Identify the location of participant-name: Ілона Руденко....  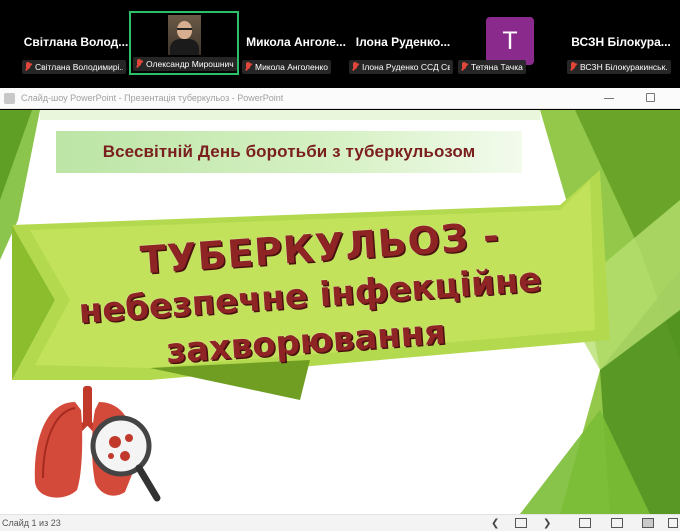
(403, 42).